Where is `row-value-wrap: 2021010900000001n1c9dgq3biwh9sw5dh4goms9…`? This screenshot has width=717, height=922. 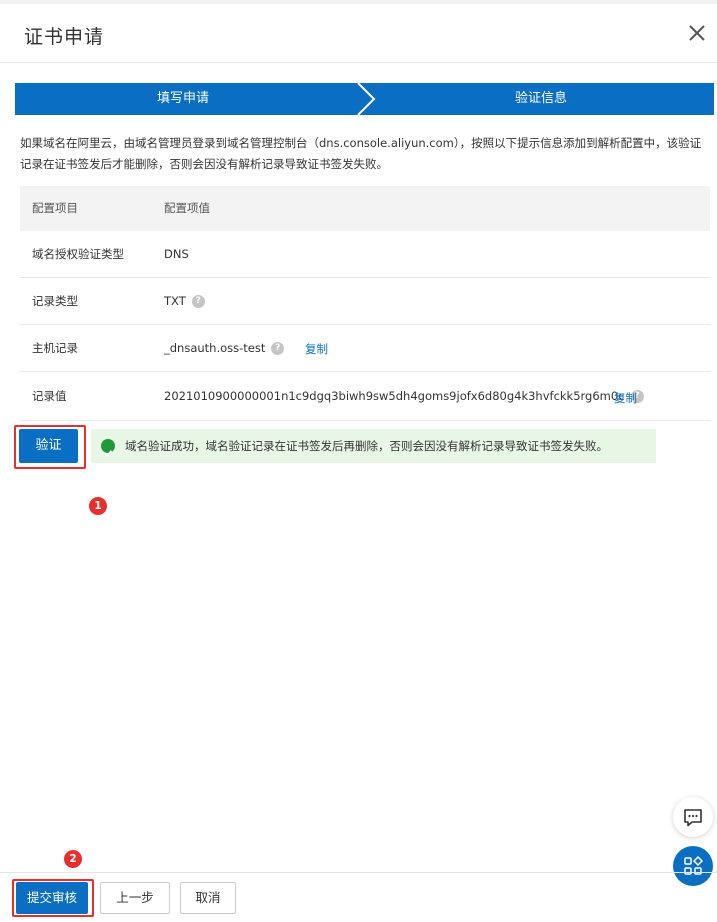 row-value-wrap: 2021010900000001n1c9dgq3biwh9sw5dh4goms9… is located at coordinates (404, 396).